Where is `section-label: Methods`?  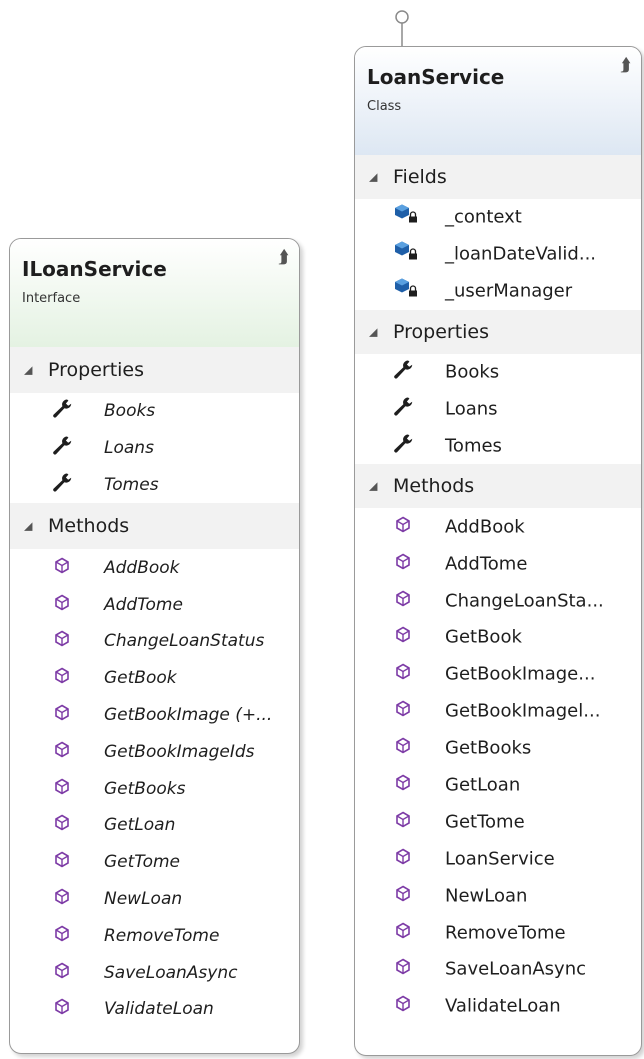 section-label: Methods is located at coordinates (89, 526).